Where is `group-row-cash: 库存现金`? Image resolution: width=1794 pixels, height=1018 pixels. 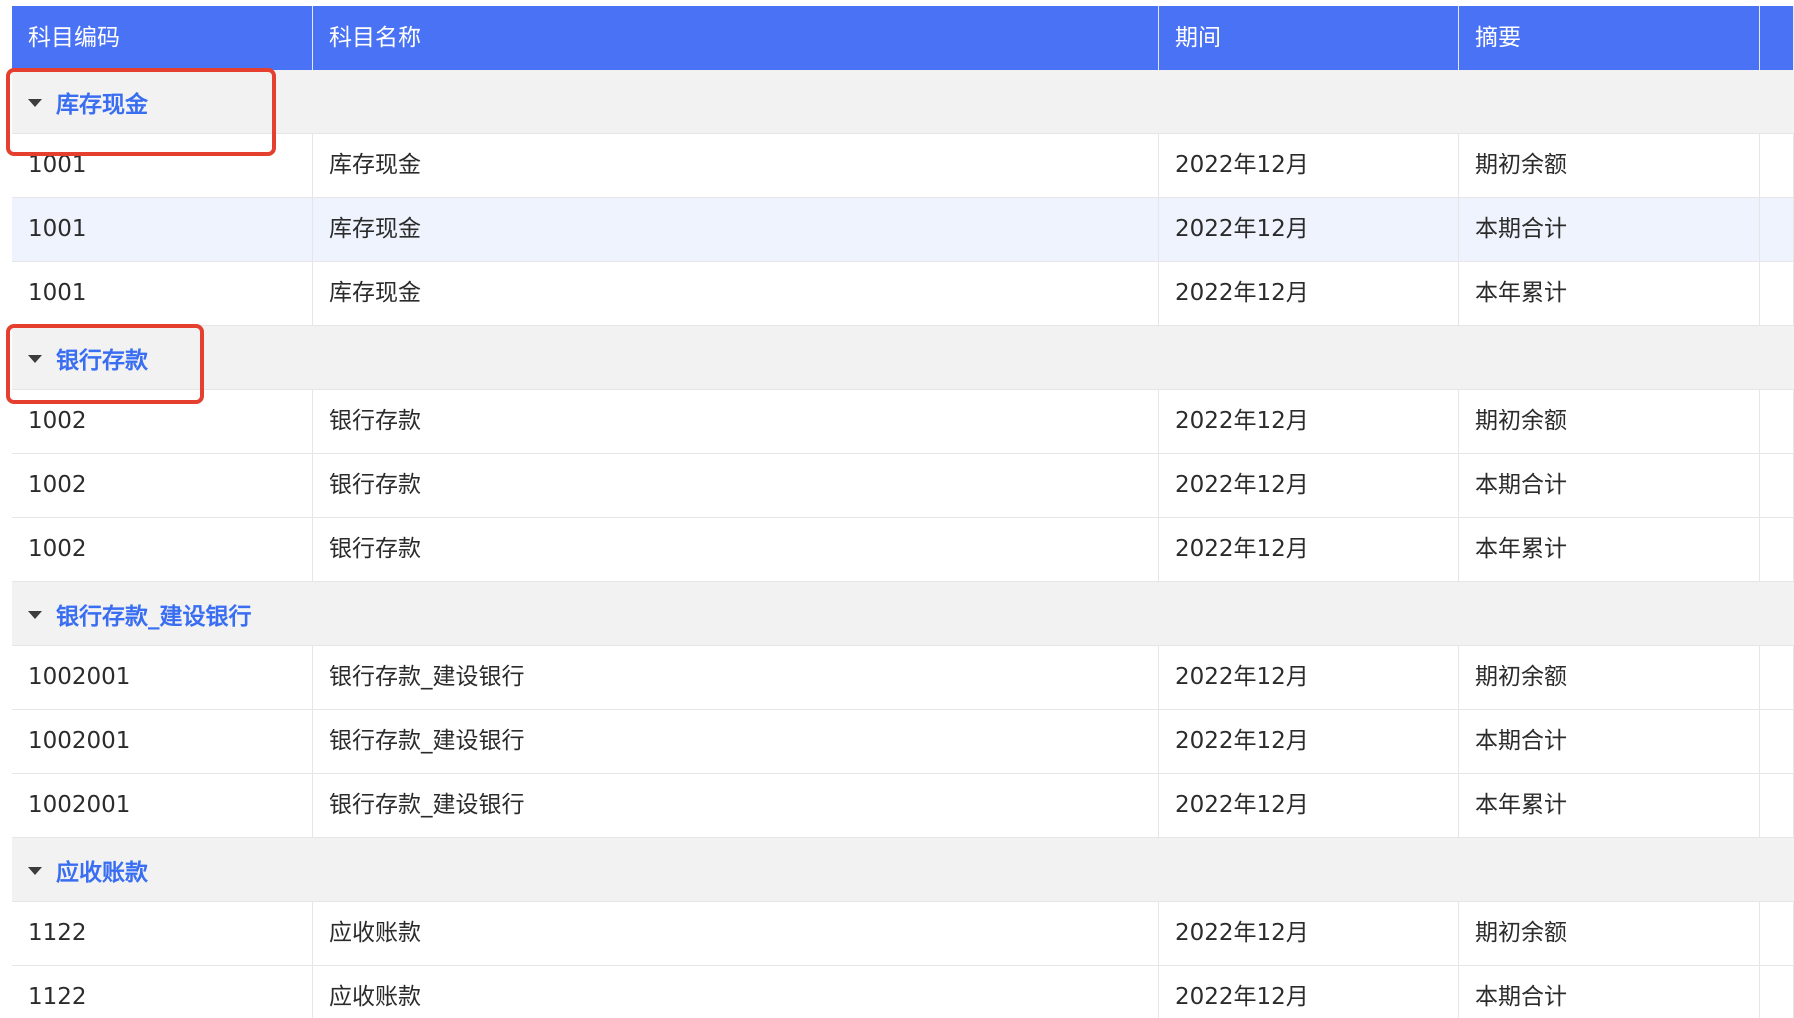
group-row-cash: 库存现金 is located at coordinates (903, 102).